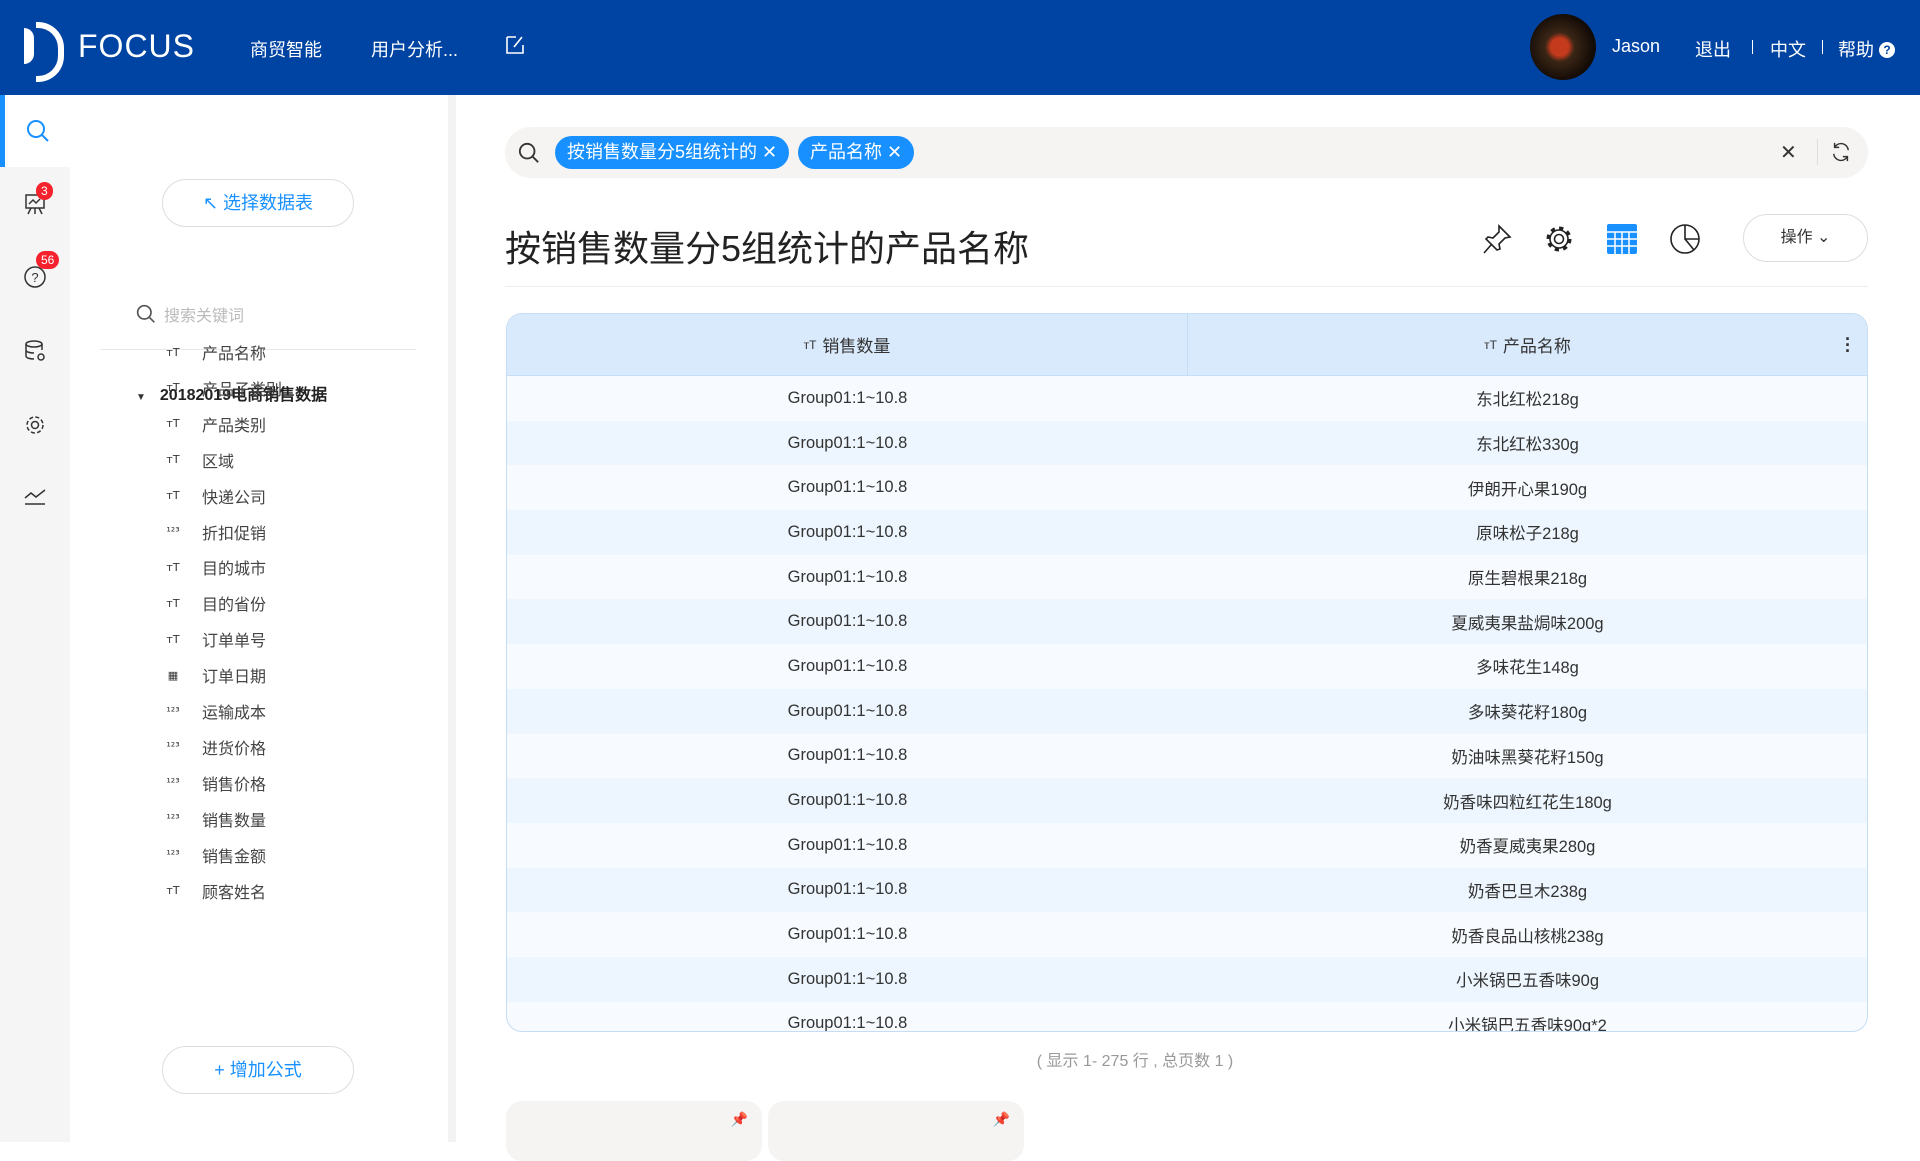 This screenshot has height=1161, width=1920. I want to click on nav-business-intelligence: 商贸智能, so click(286, 49).